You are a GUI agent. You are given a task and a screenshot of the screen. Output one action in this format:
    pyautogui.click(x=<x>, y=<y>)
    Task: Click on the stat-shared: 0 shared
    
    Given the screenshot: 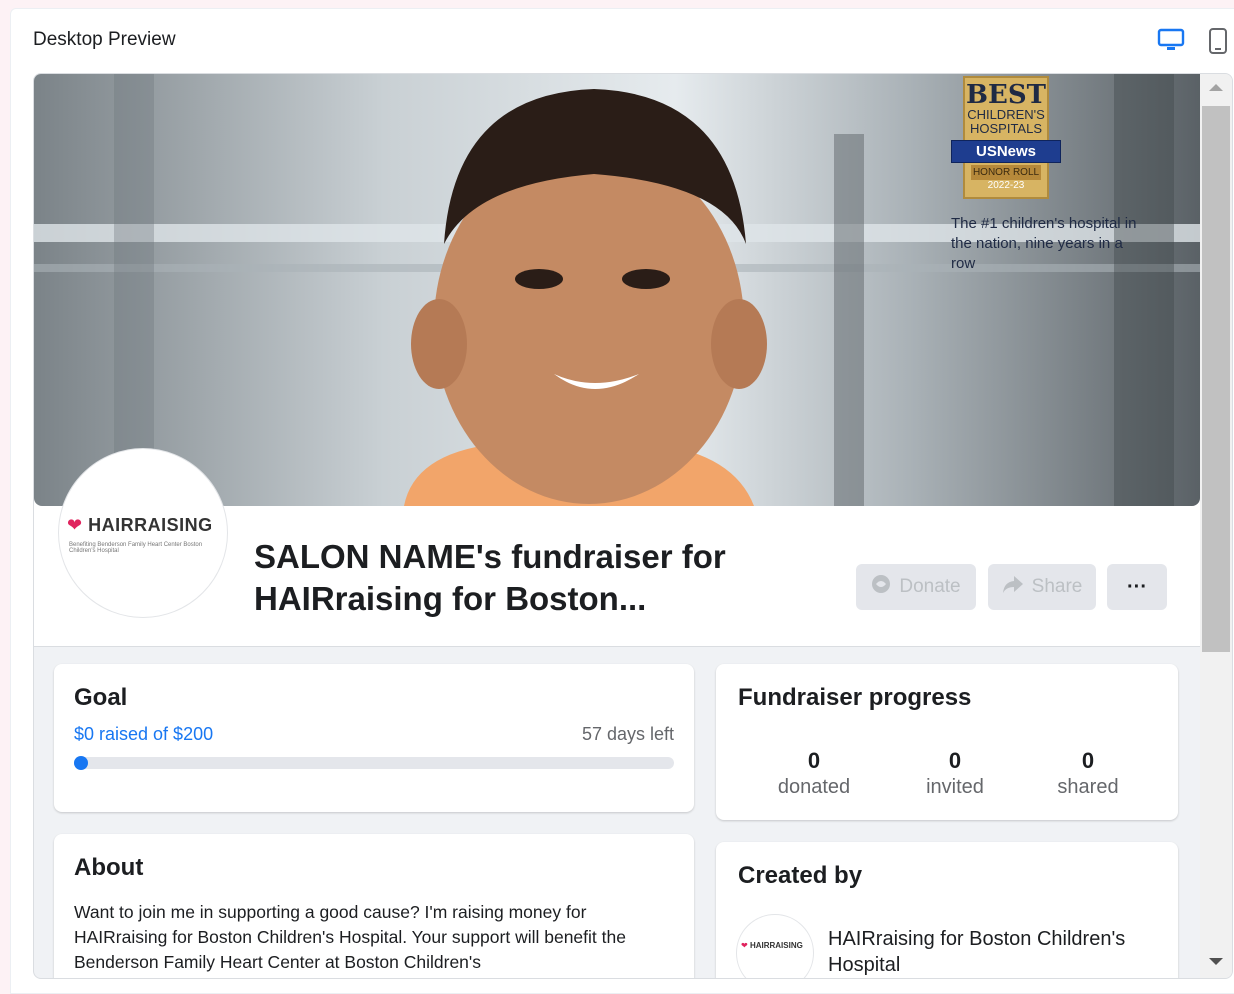 What is the action you would take?
    pyautogui.click(x=1088, y=773)
    